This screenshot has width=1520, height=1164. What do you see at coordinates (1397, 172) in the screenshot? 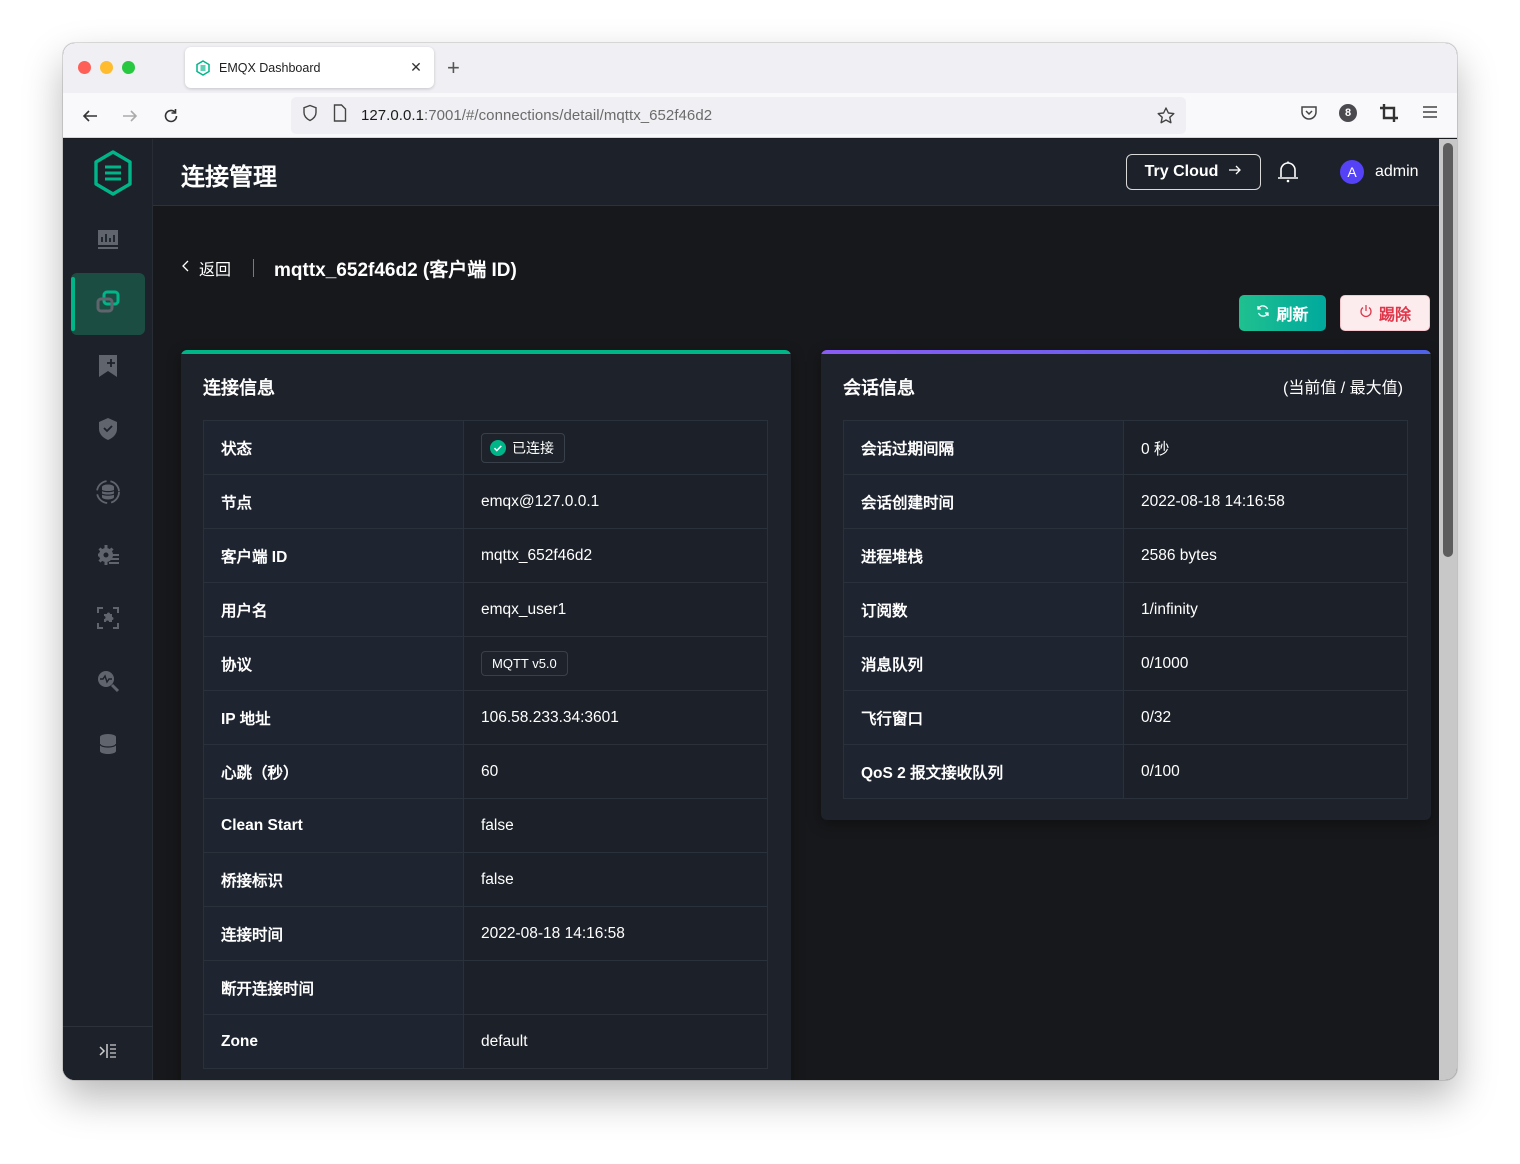
I see `username: admin` at bounding box center [1397, 172].